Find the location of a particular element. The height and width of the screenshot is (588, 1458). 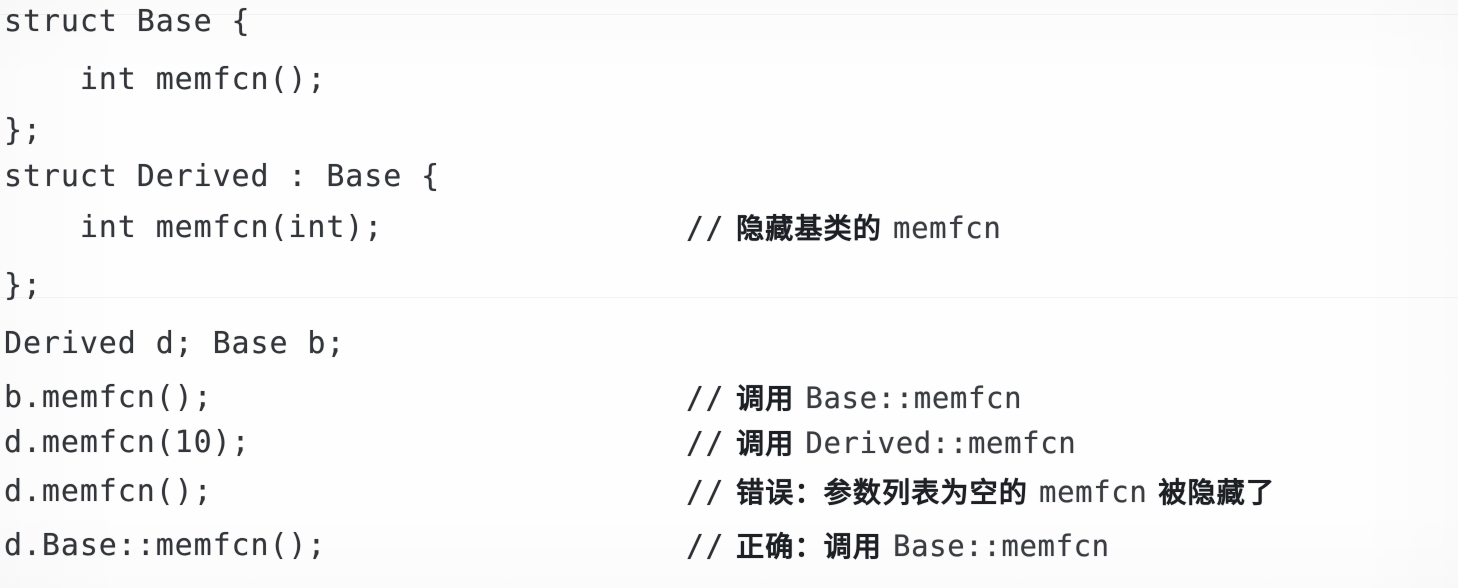

code-line: int memfcn(int); // 隐藏基类的 memfcn is located at coordinates (729, 235).